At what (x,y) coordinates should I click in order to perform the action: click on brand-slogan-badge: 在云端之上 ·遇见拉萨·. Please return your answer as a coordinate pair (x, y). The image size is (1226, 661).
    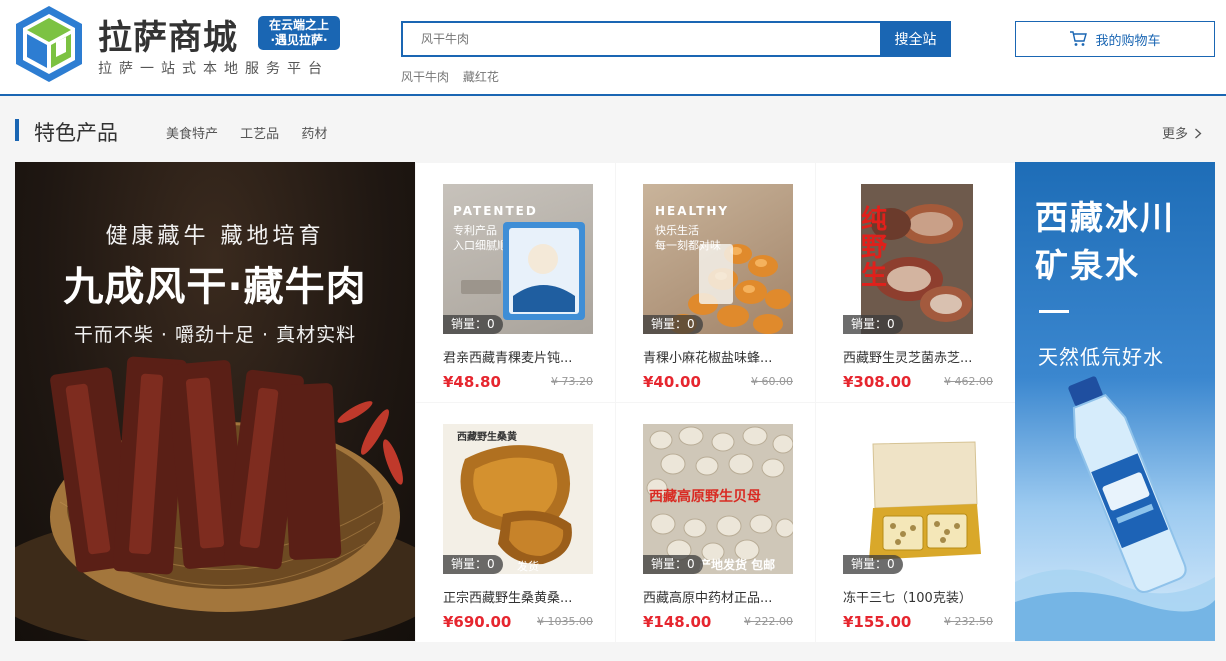
    Looking at the image, I should click on (299, 33).